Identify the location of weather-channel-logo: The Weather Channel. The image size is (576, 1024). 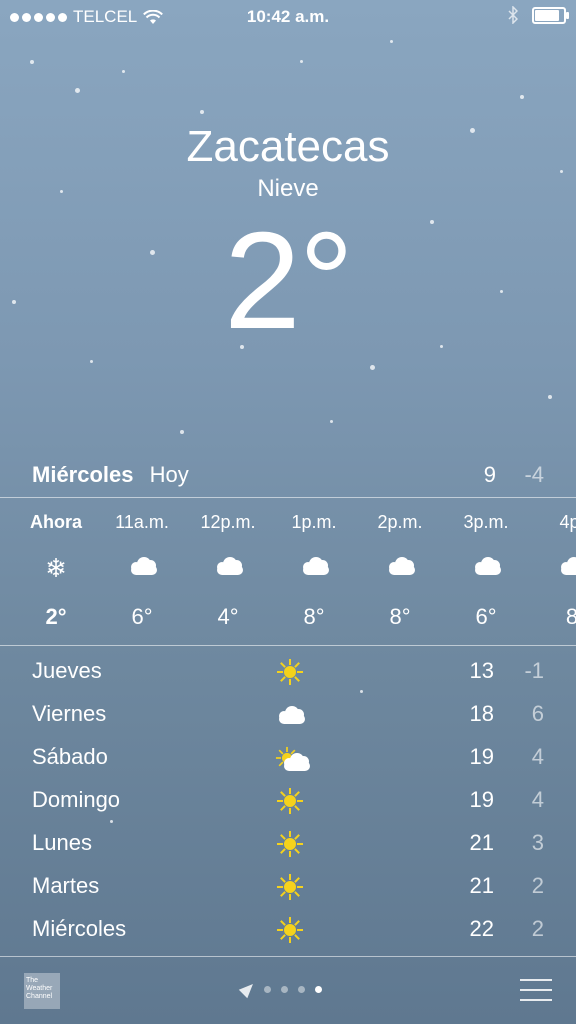
(42, 991).